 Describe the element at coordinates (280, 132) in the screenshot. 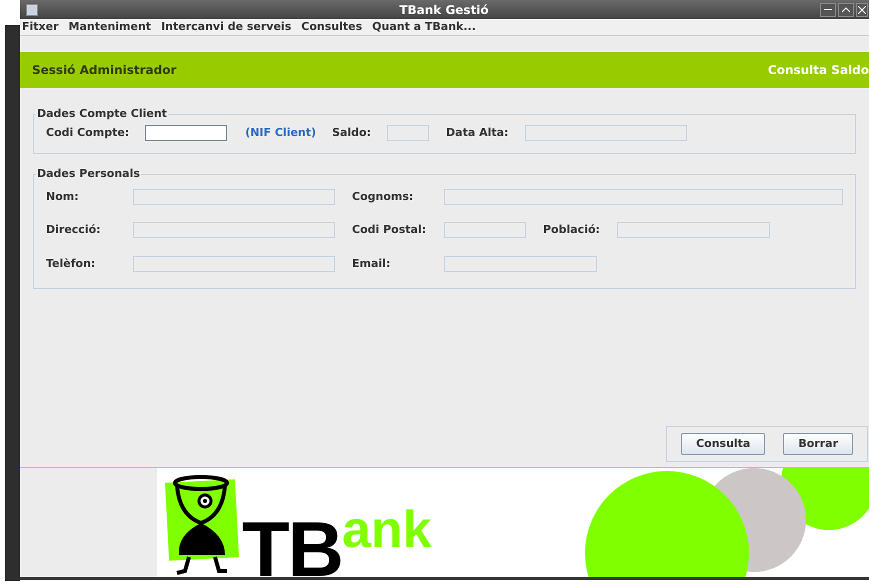

I see `nif-link: (NIF Client)` at that location.